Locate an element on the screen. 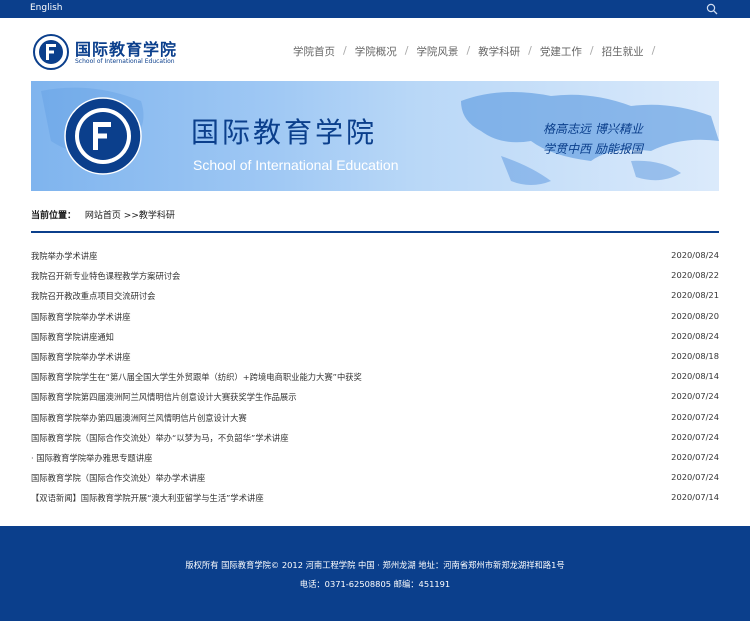 The height and width of the screenshot is (621, 750). nav-party-work: 党建工作 is located at coordinates (561, 52).